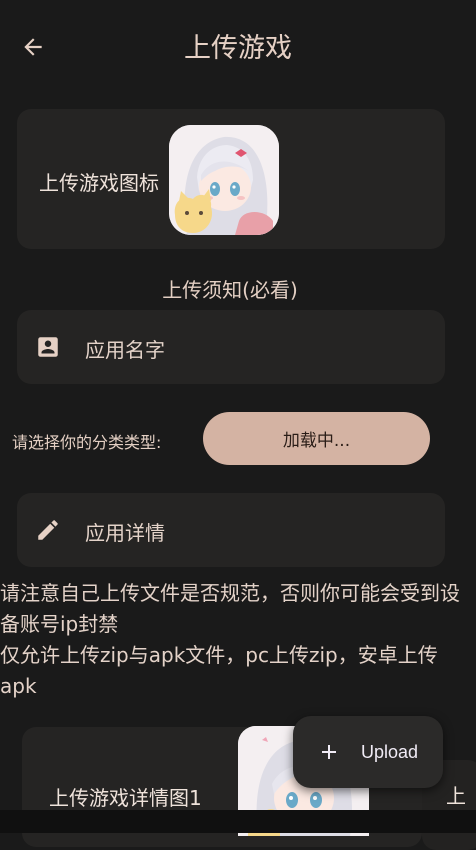 This screenshot has width=476, height=850. I want to click on detail-image-label-1: 上传游戏详情图1, so click(125, 798).